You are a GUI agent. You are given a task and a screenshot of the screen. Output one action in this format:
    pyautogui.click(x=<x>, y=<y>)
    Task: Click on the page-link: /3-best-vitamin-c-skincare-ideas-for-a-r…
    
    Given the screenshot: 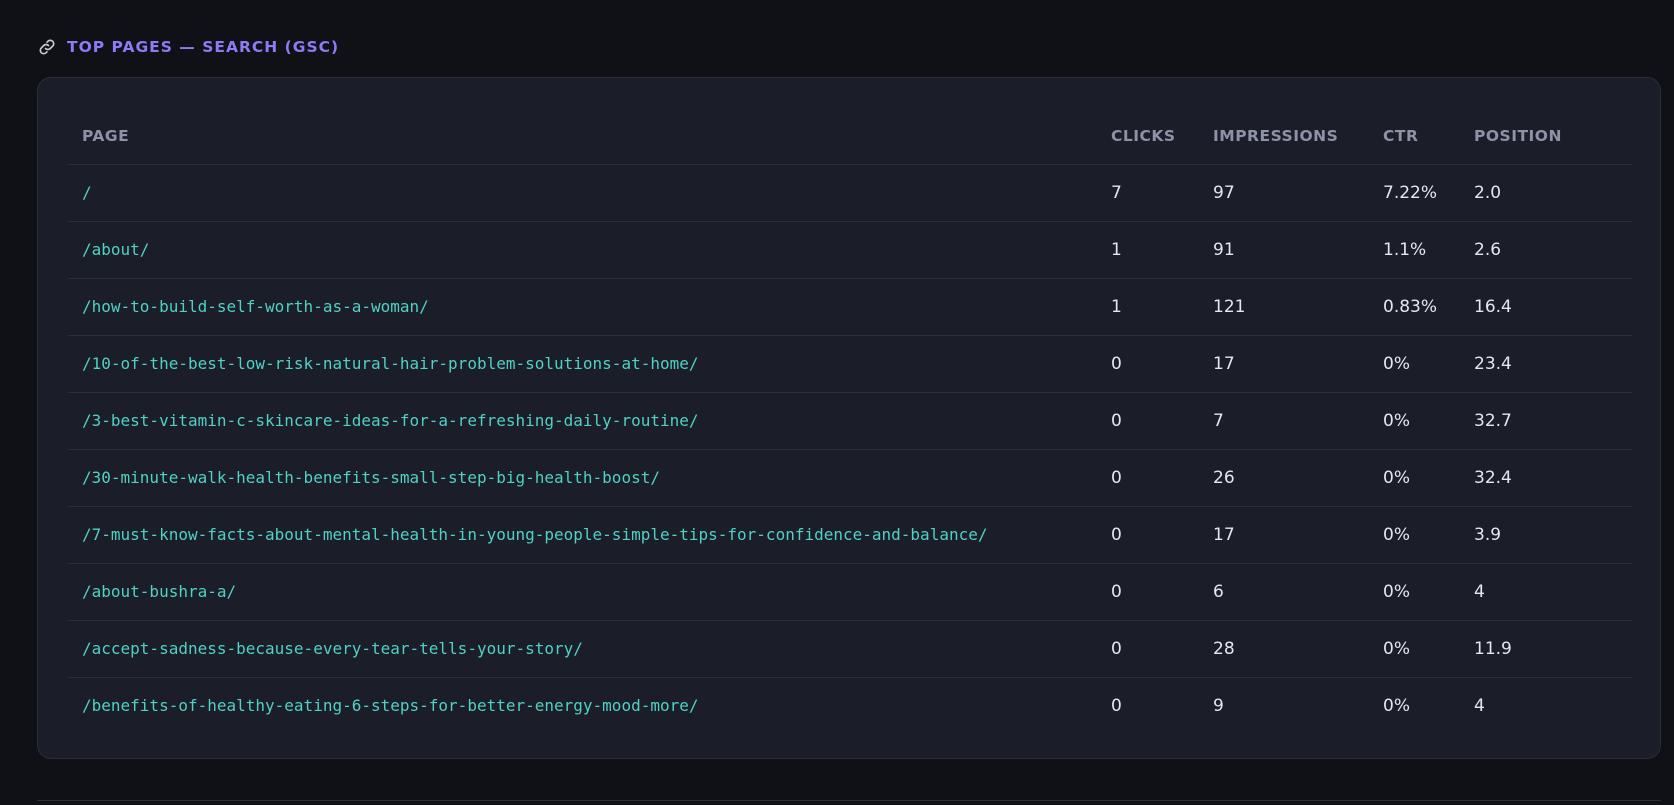 What is the action you would take?
    pyautogui.click(x=582, y=421)
    